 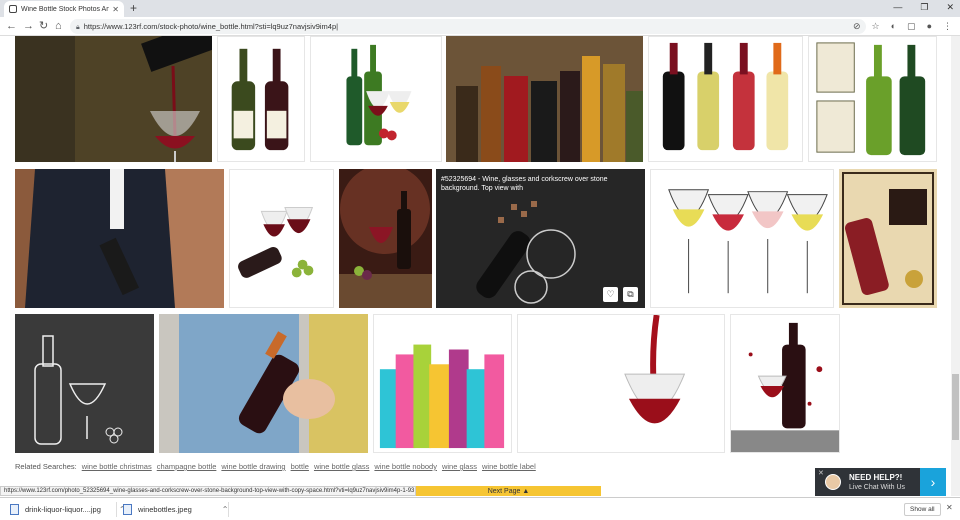 I want to click on site-favicon-icon, so click(x=13, y=9).